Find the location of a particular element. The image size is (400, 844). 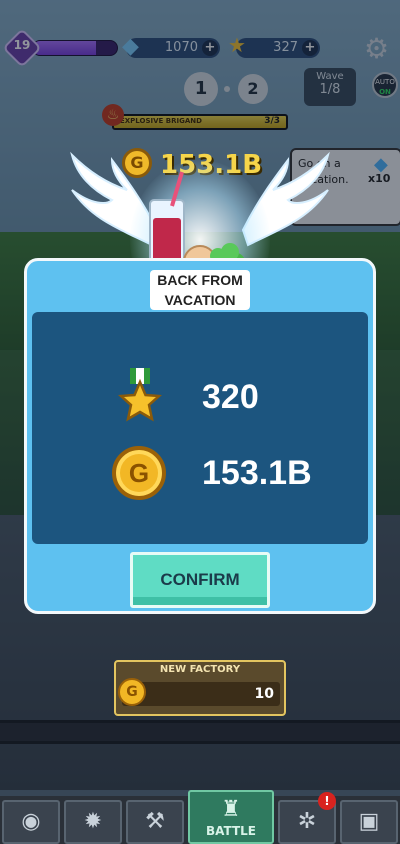

fire-icon: ✹ is located at coordinates (93, 822).